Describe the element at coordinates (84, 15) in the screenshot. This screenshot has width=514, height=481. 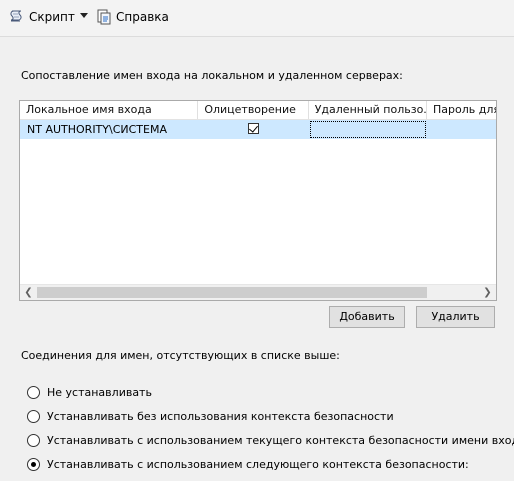
I see `script-dropdown-arrow` at that location.